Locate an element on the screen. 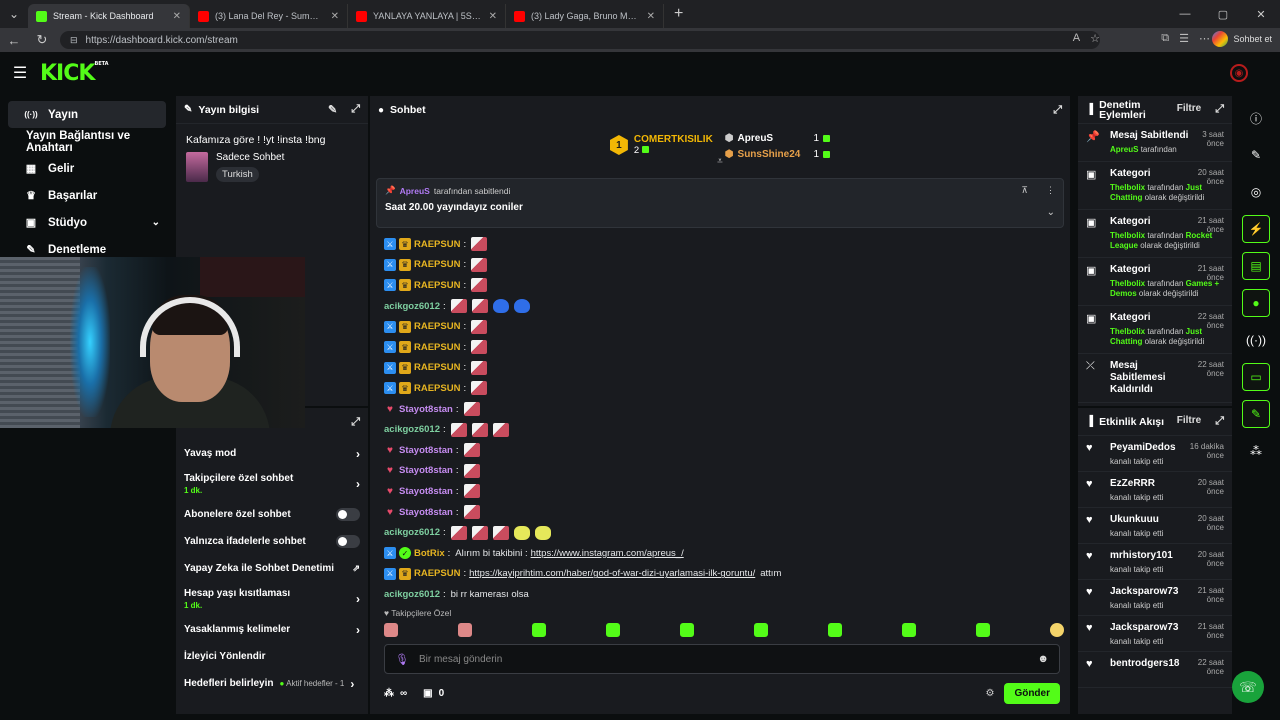  support-chat-button: ☏ is located at coordinates (1248, 687).